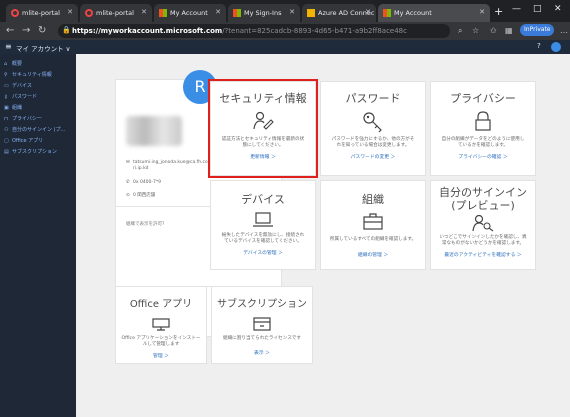 This screenshot has width=570, height=417. What do you see at coordinates (39, 64) in the screenshot?
I see `sidebar-item-overview: ⌂ 概要` at bounding box center [39, 64].